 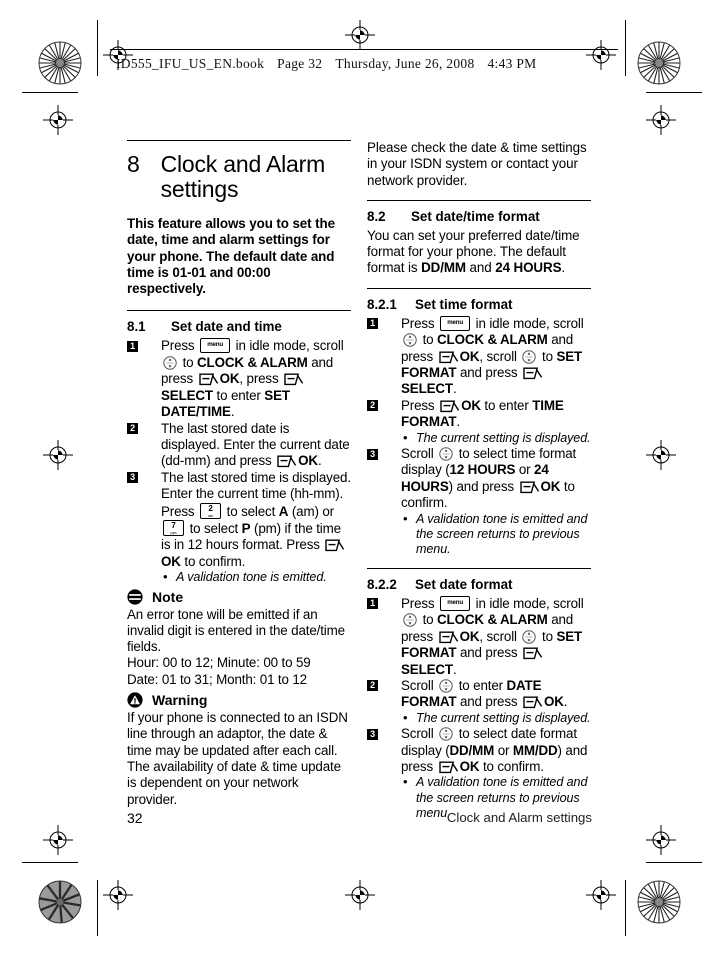 What do you see at coordinates (455, 322) in the screenshot?
I see `menu-key-label: menu` at bounding box center [455, 322].